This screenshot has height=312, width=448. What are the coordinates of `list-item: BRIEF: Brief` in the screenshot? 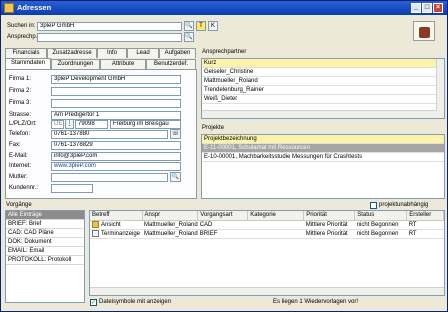 It's located at (45, 224).